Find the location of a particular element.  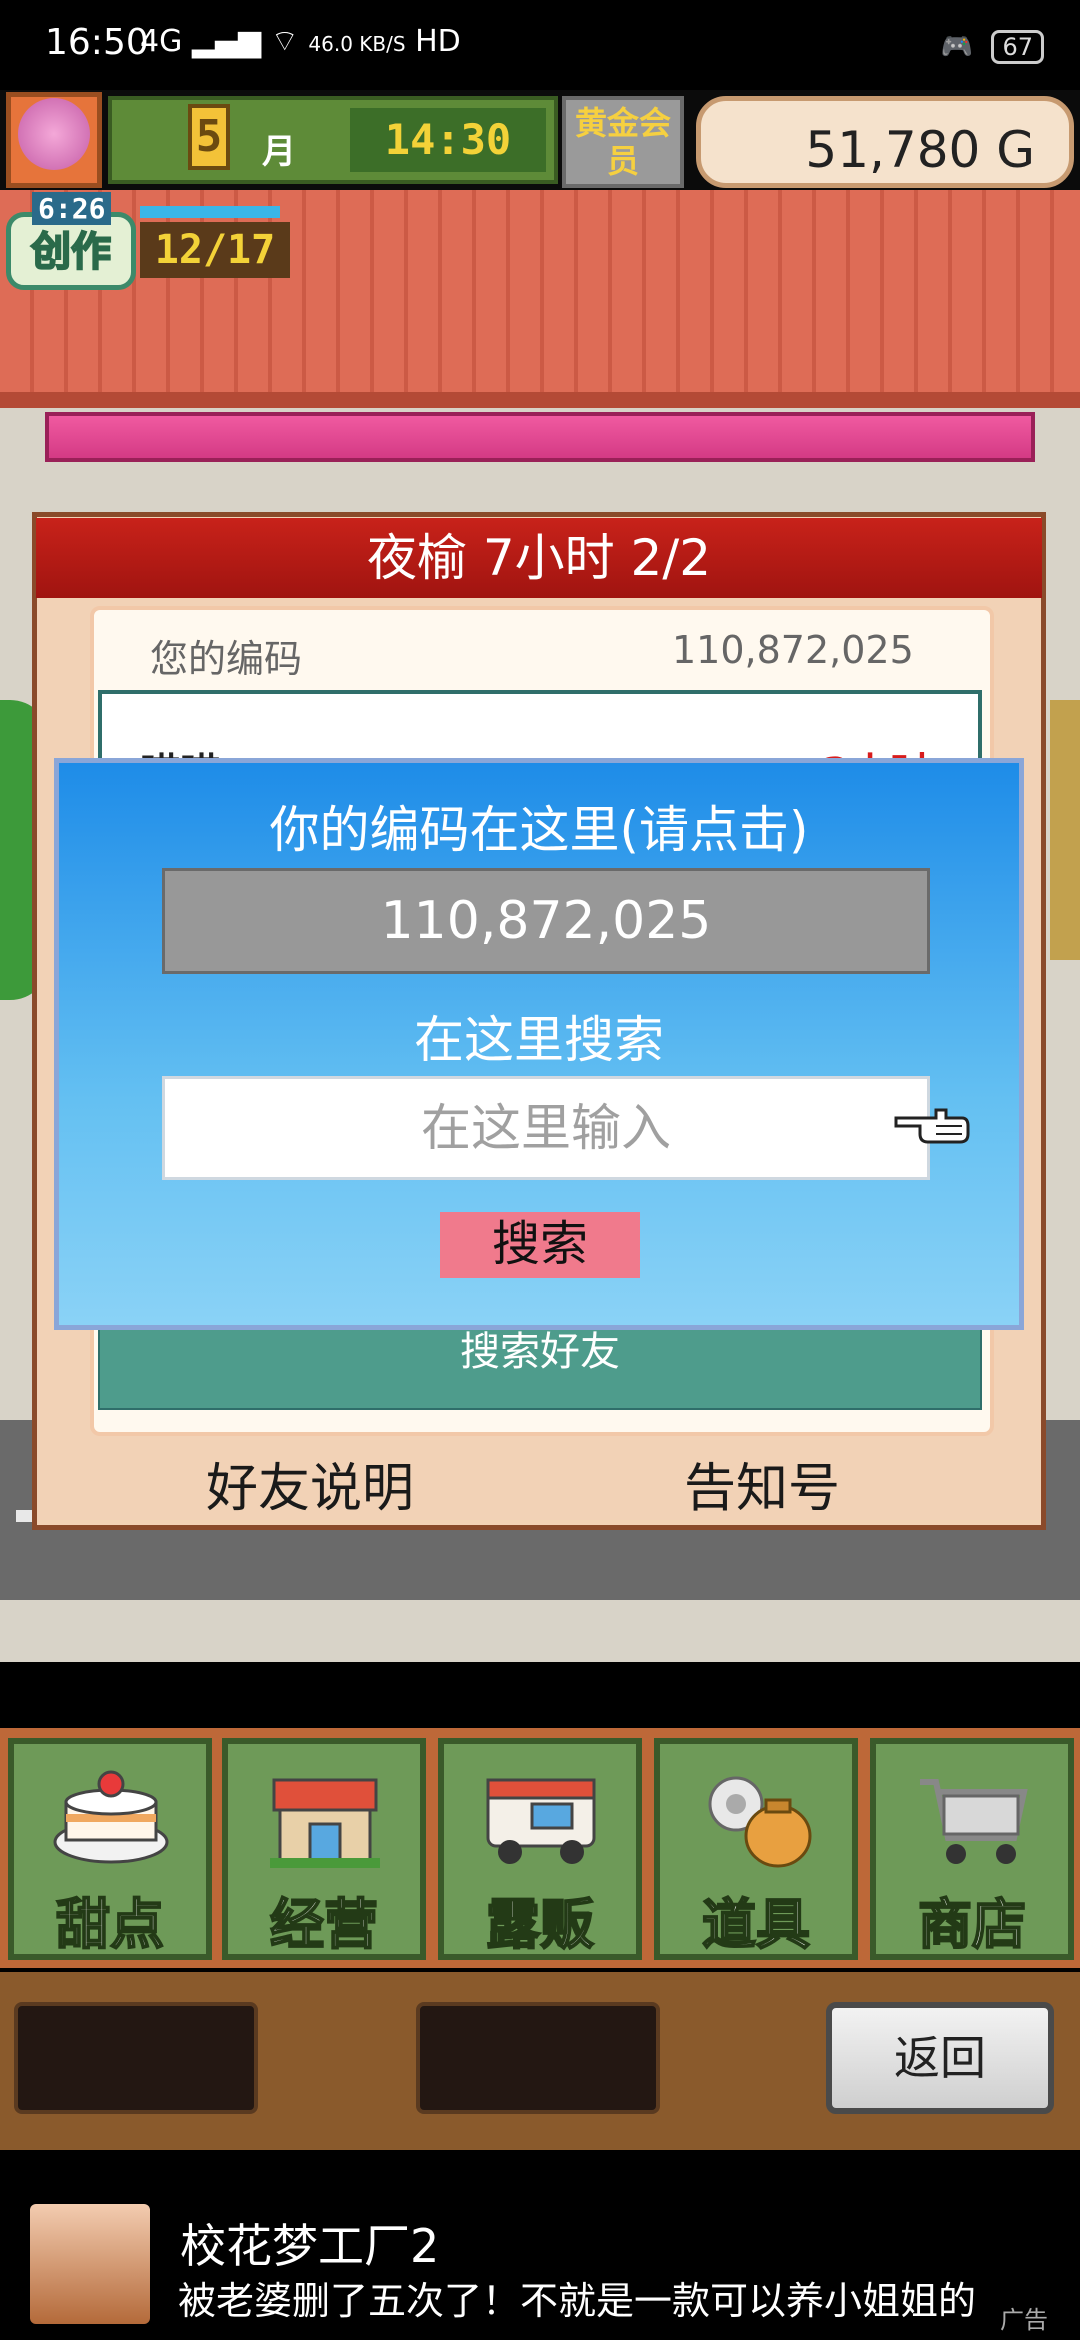

pointing-hand-icon is located at coordinates (932, 1126).